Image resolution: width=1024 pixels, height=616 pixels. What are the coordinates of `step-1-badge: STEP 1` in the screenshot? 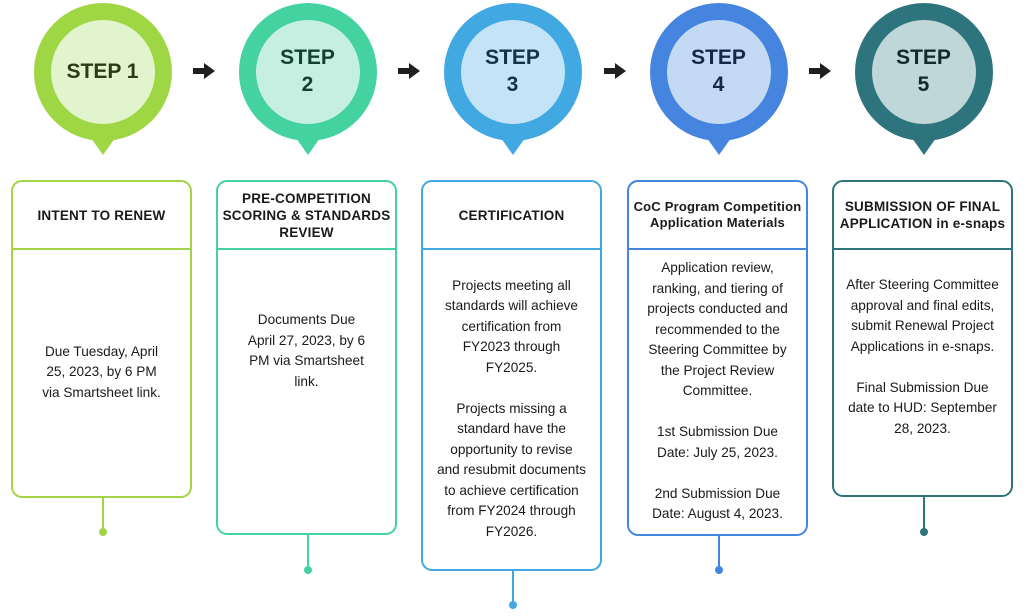 It's located at (102, 79).